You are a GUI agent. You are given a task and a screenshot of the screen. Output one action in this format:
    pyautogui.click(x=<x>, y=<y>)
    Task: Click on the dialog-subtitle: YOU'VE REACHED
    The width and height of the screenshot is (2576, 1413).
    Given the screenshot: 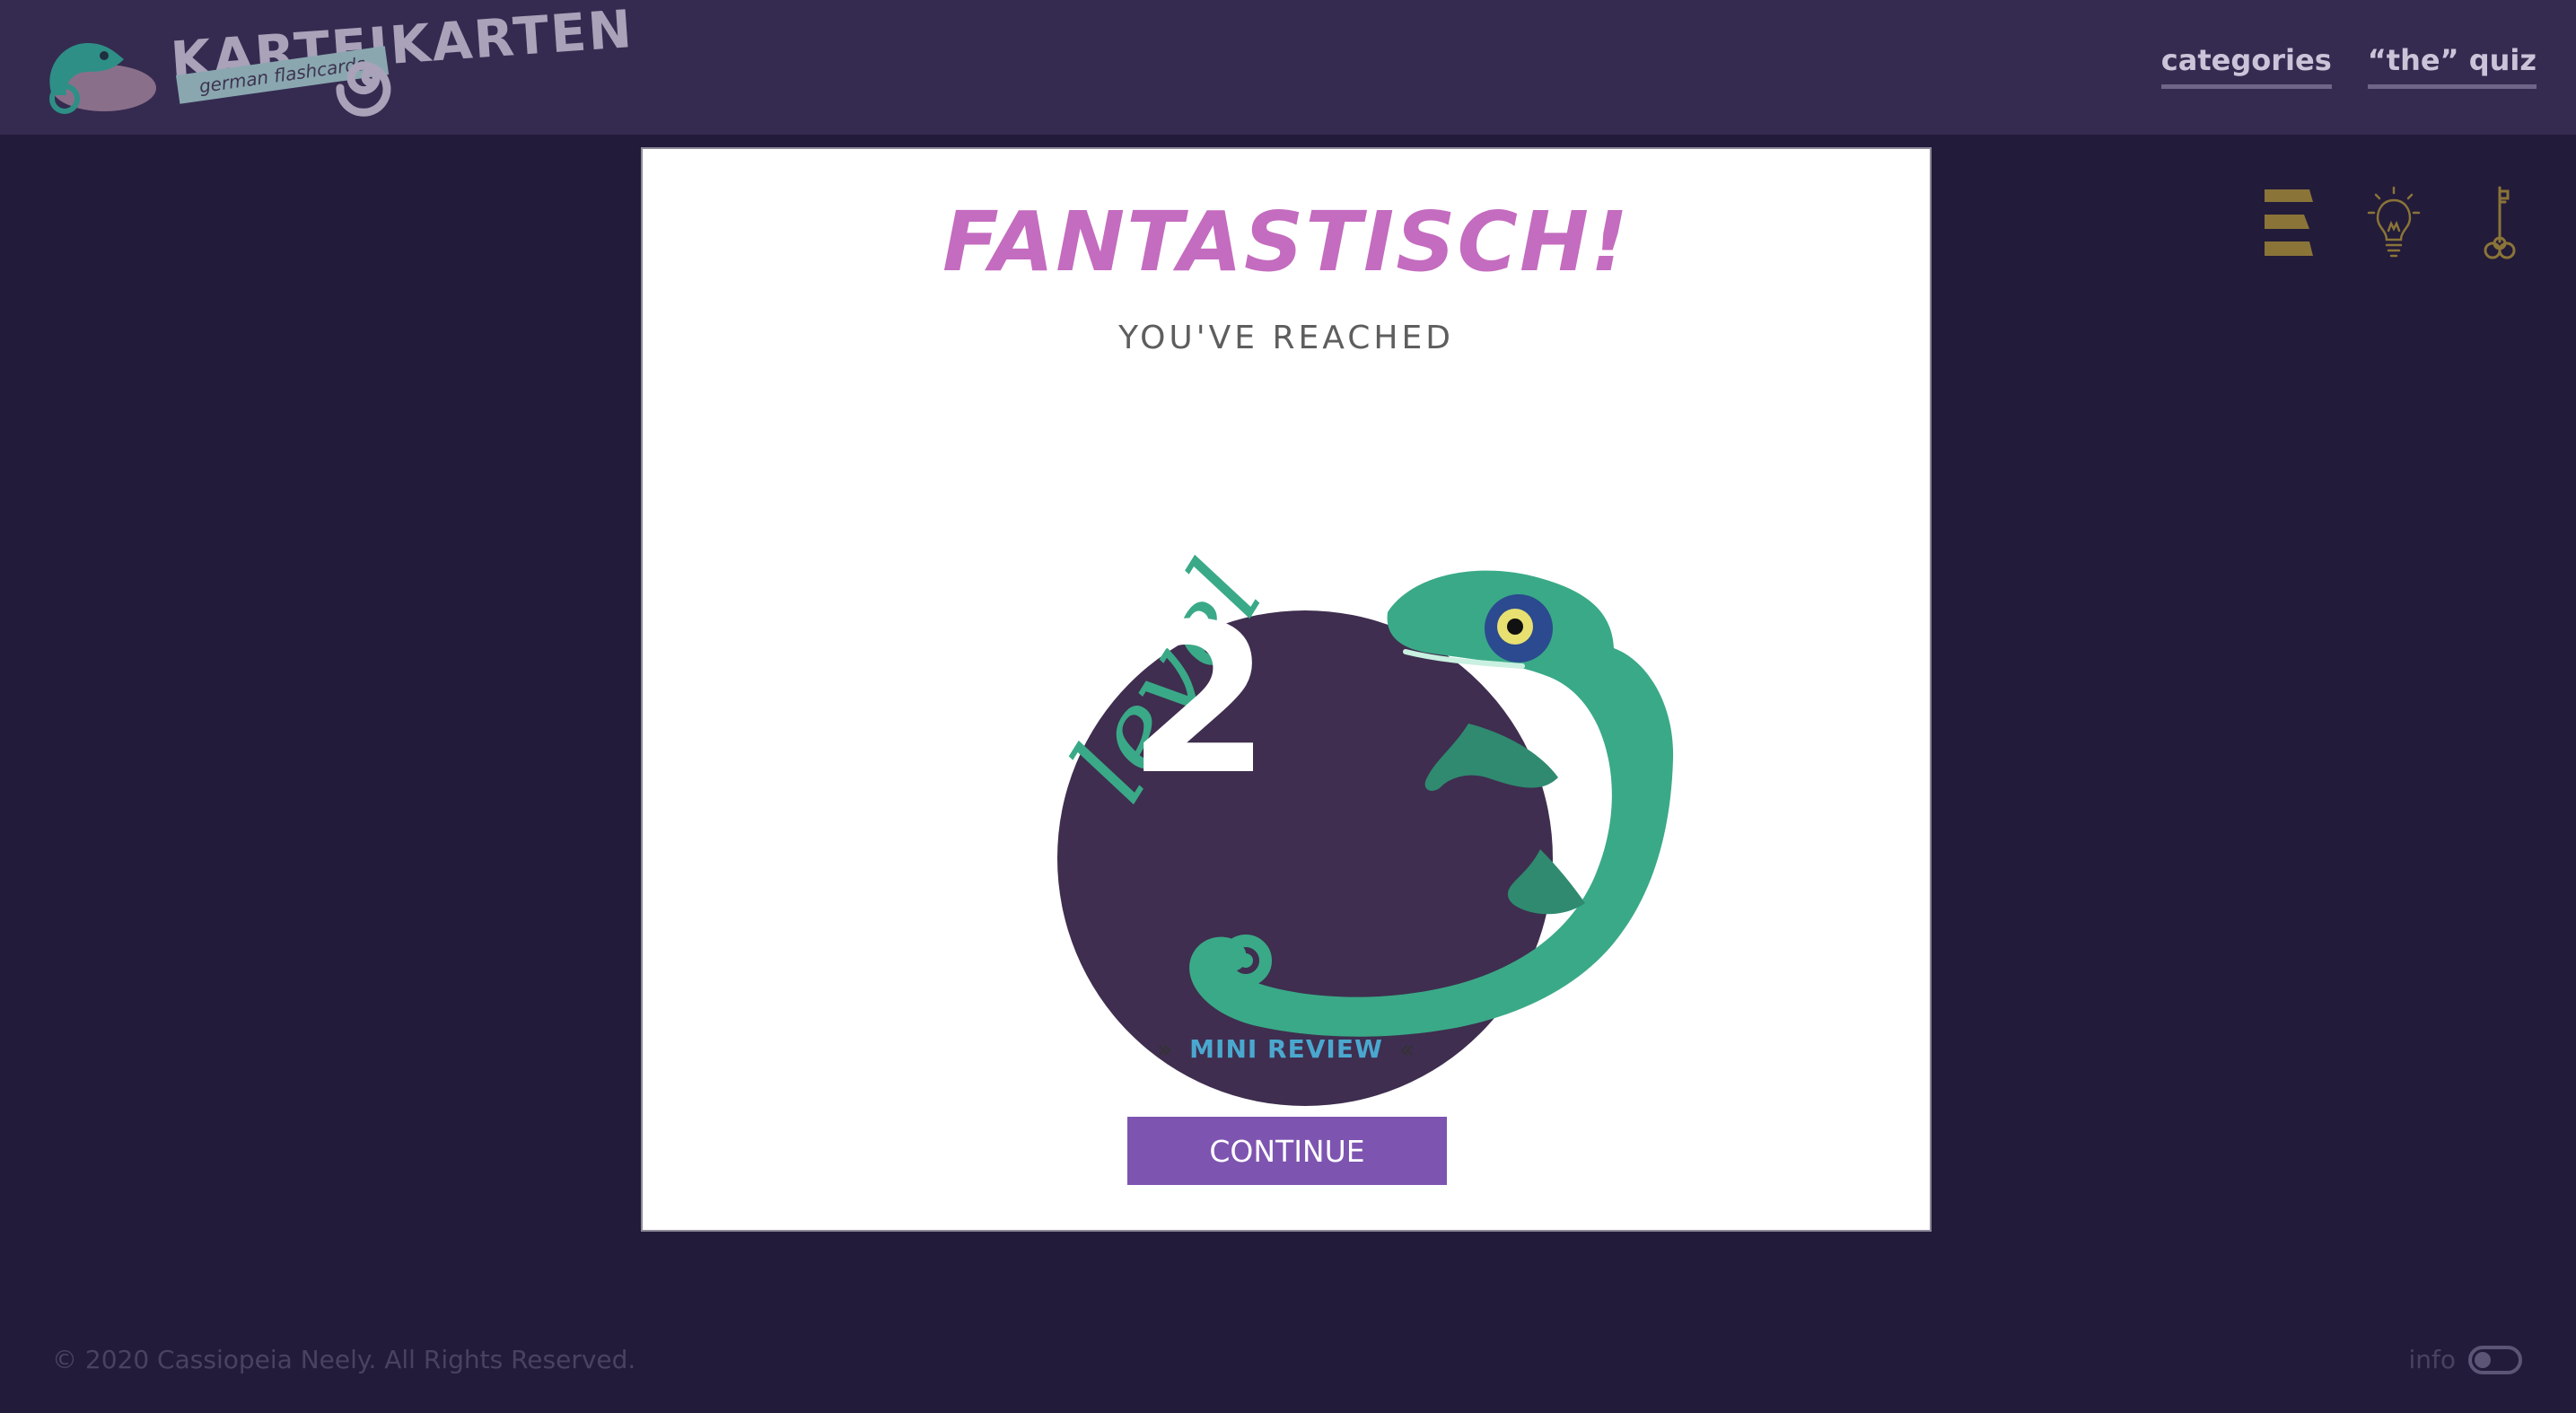 What is the action you would take?
    pyautogui.click(x=1286, y=338)
    